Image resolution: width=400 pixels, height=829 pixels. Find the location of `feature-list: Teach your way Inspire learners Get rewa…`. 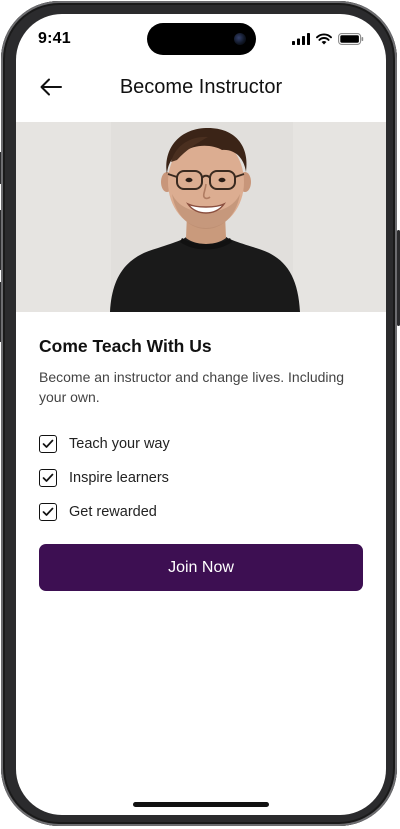

feature-list: Teach your way Inspire learners Get rewa… is located at coordinates (202, 478).